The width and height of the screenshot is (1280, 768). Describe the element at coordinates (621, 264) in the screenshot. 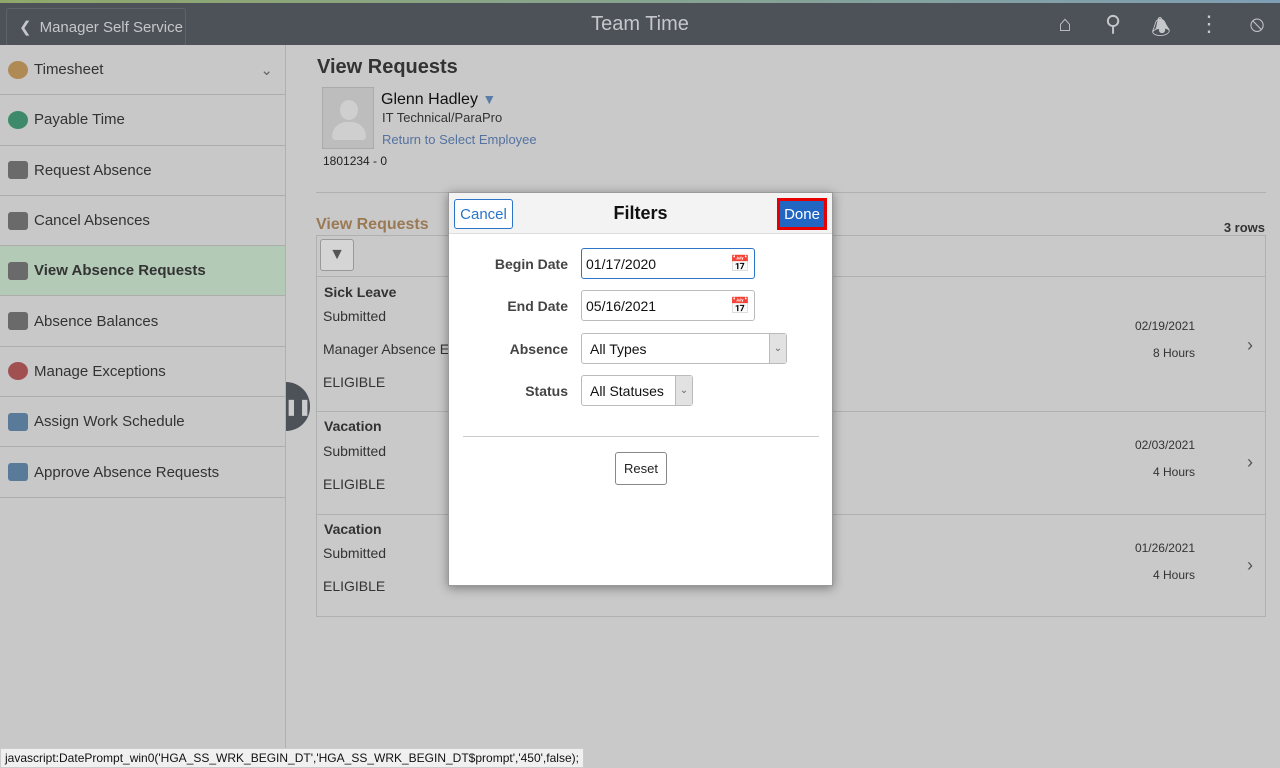

I see `begin-date-value: 01/17/2020` at that location.